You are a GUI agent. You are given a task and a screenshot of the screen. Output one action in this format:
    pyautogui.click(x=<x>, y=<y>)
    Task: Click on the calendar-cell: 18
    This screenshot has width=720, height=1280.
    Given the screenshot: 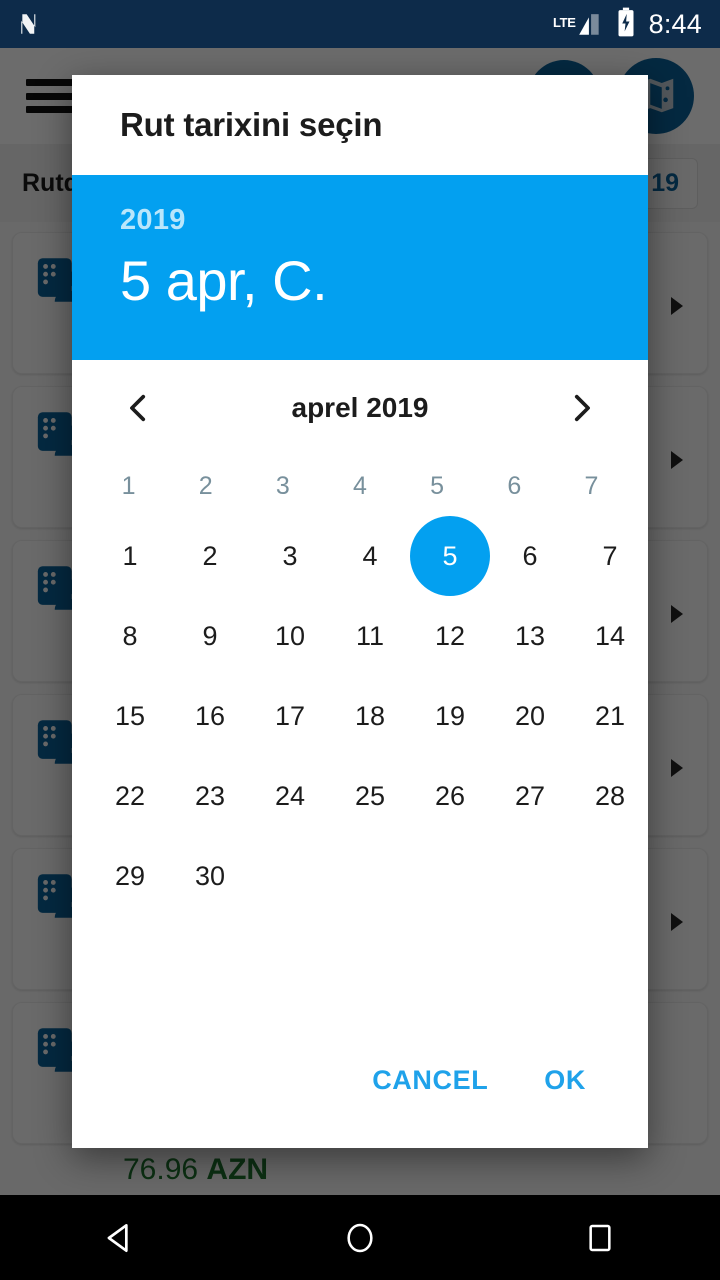 What is the action you would take?
    pyautogui.click(x=370, y=716)
    